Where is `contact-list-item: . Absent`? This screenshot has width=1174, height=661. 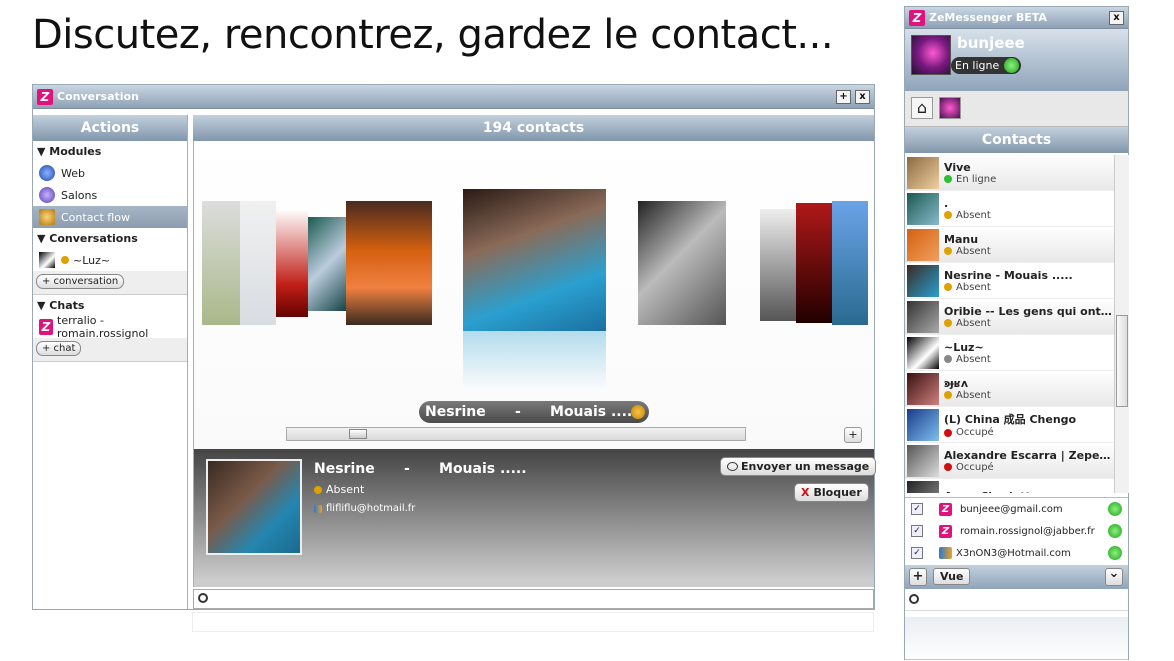
contact-list-item: . Absent is located at coordinates (1010, 209).